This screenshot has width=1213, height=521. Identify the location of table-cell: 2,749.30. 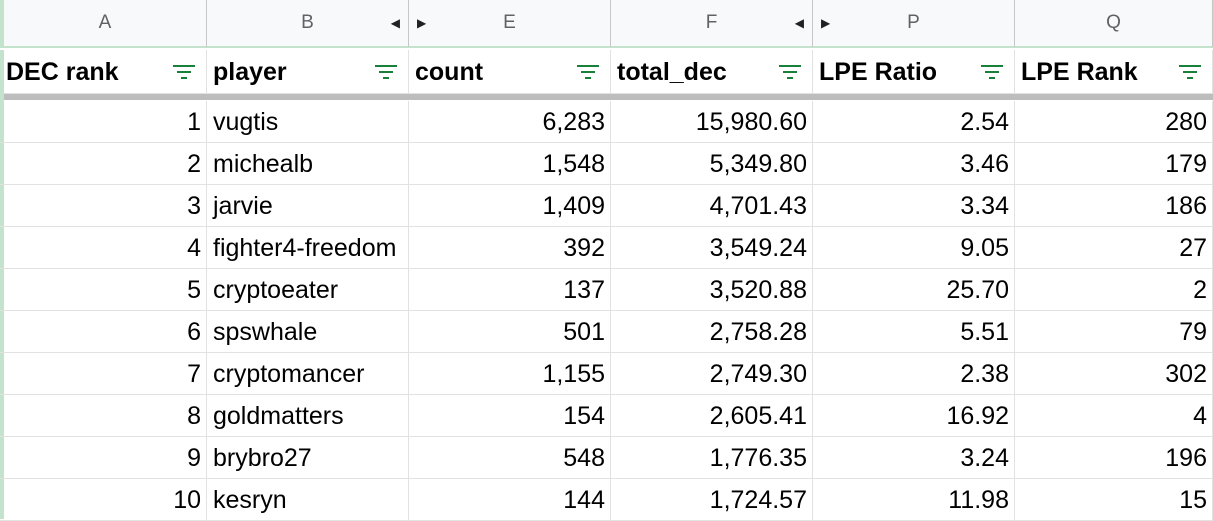
(712, 374).